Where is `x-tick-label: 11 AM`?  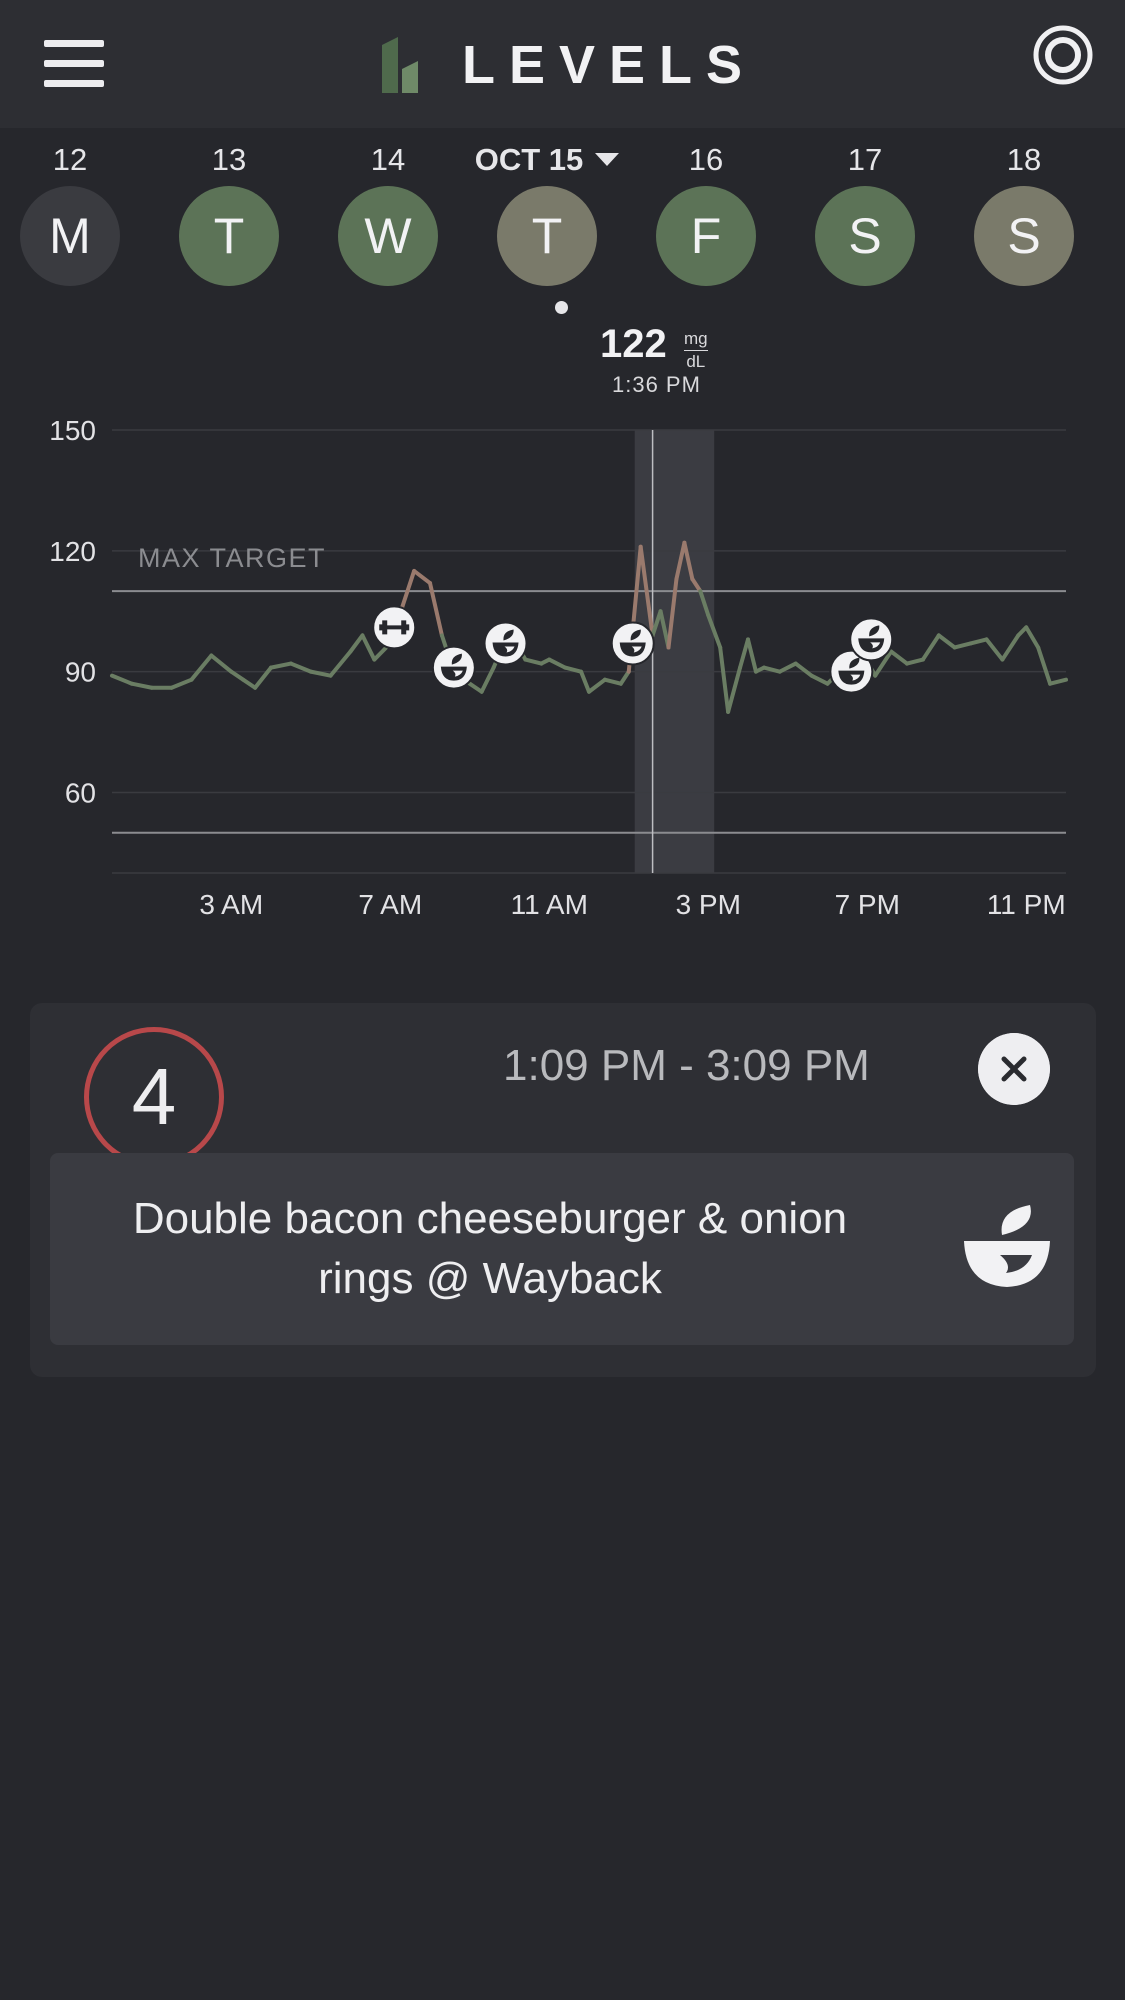 x-tick-label: 11 AM is located at coordinates (549, 904).